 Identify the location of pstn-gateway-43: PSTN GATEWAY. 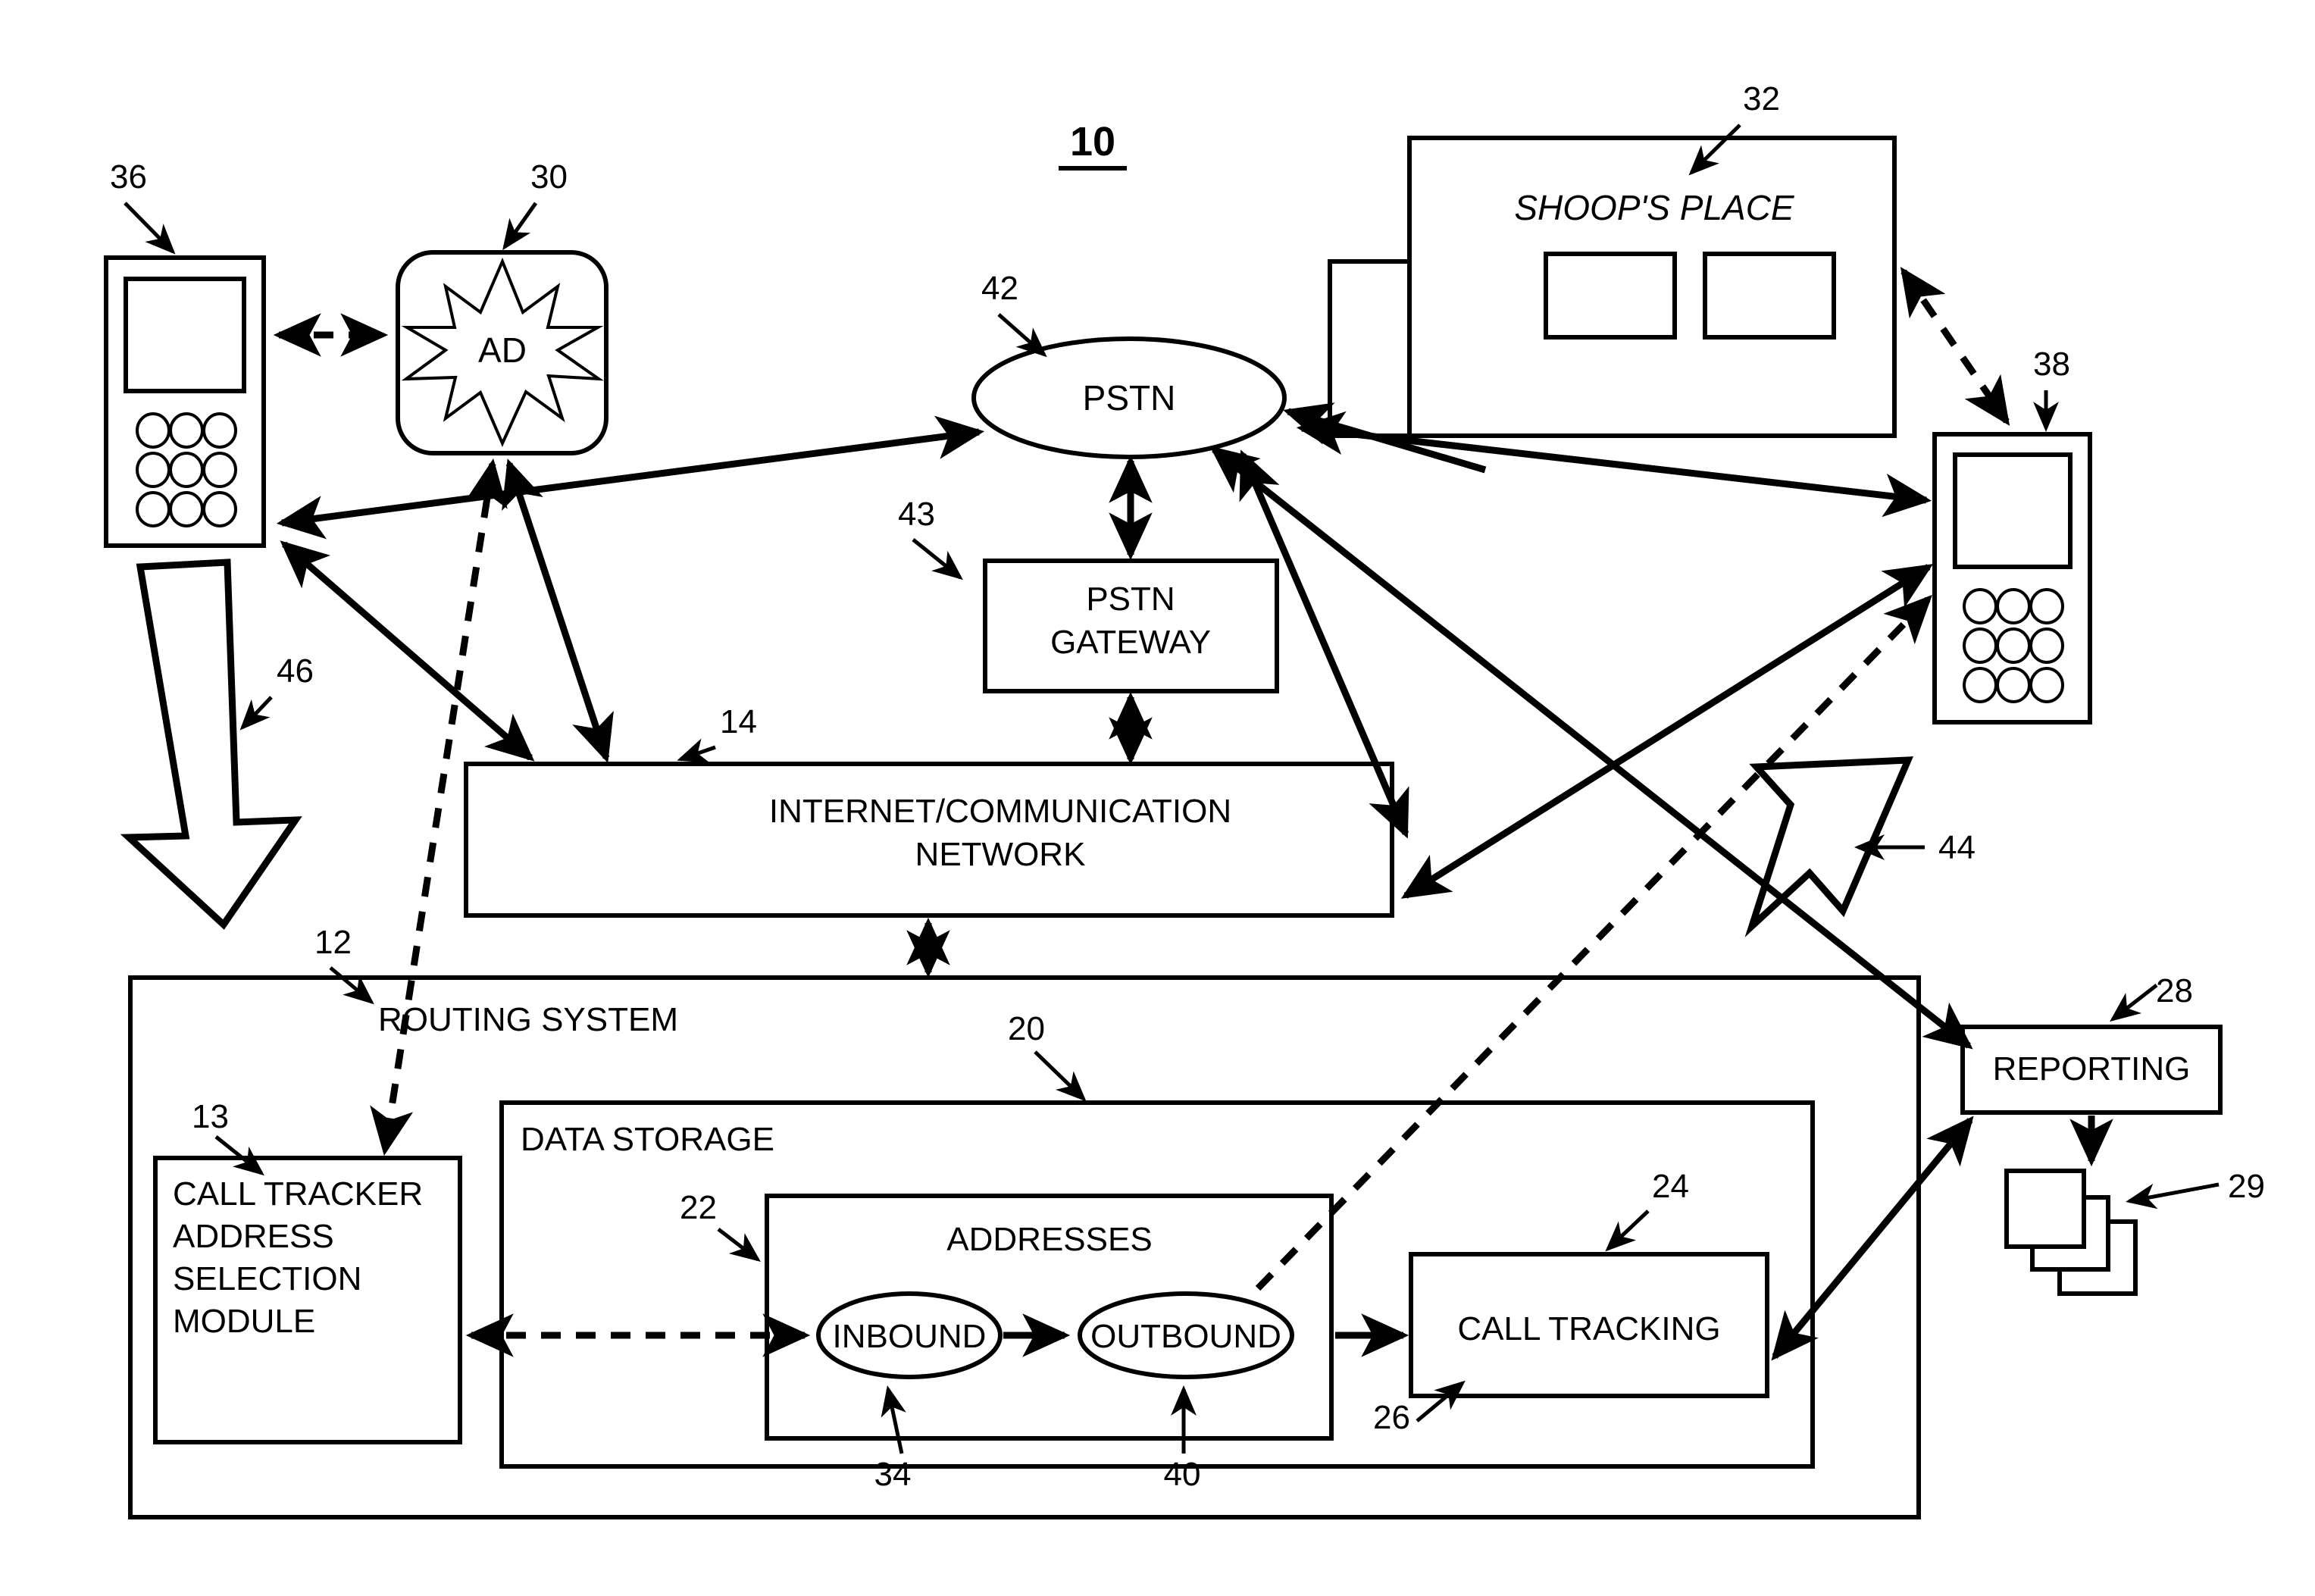
(1131, 626).